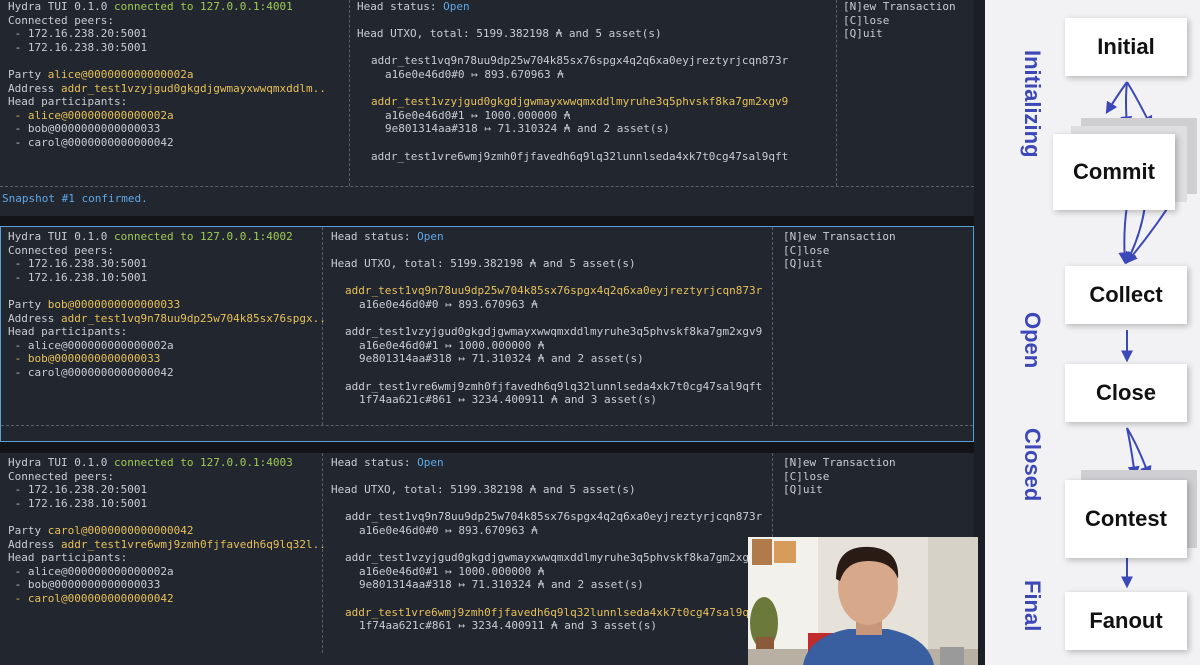  What do you see at coordinates (863, 601) in the screenshot?
I see `webcam-video` at bounding box center [863, 601].